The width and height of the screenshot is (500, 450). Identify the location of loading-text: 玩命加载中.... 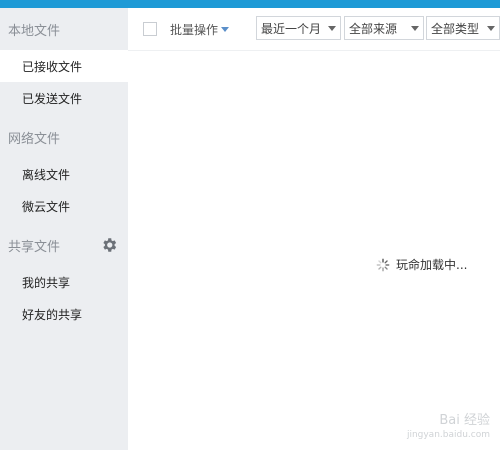
(432, 265).